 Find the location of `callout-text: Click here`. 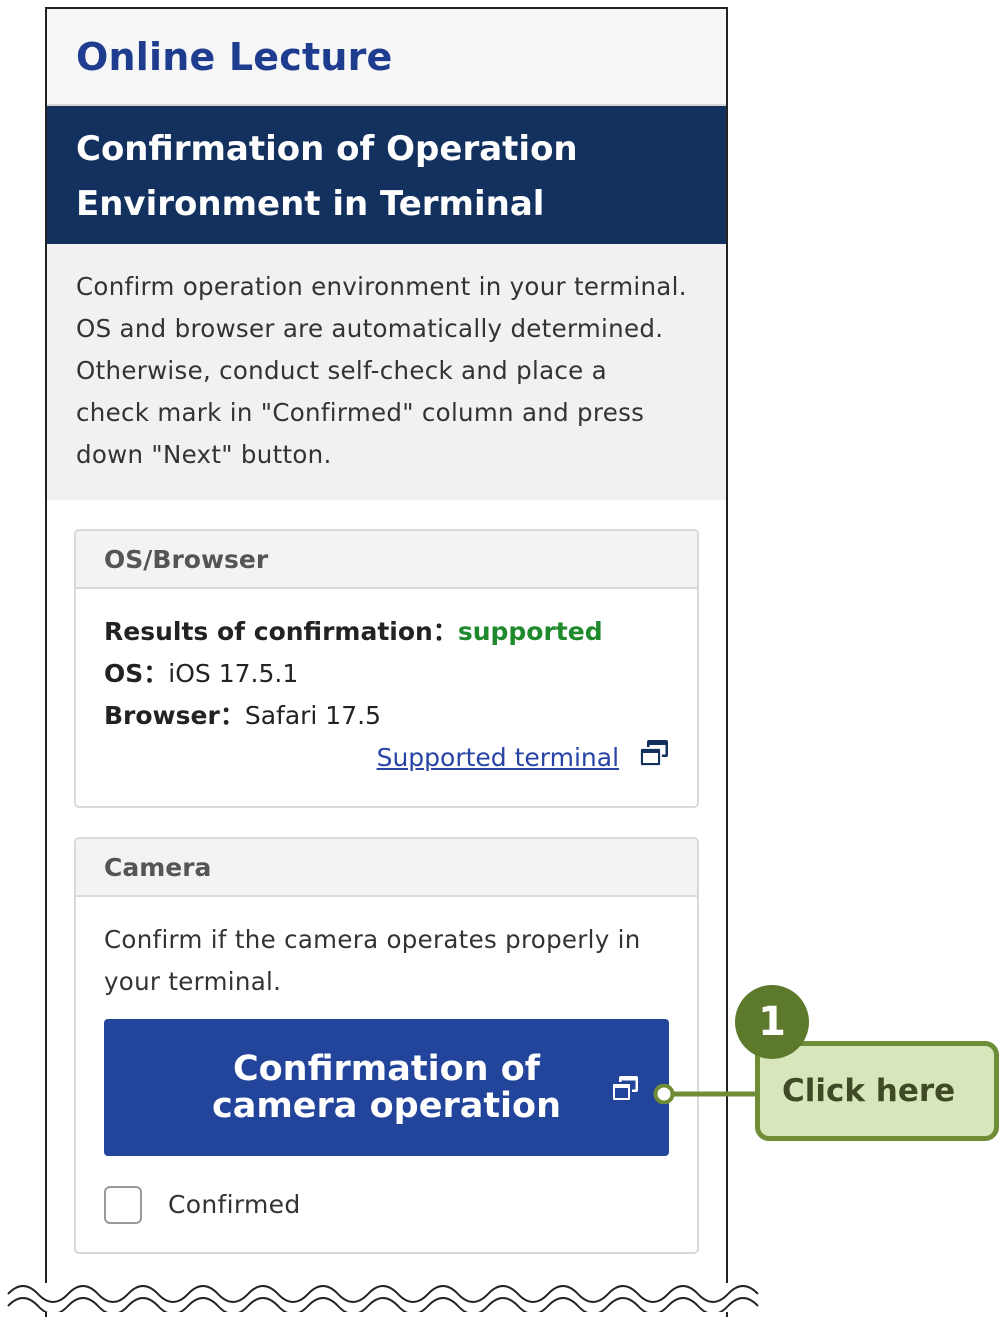

callout-text: Click here is located at coordinates (869, 1091).